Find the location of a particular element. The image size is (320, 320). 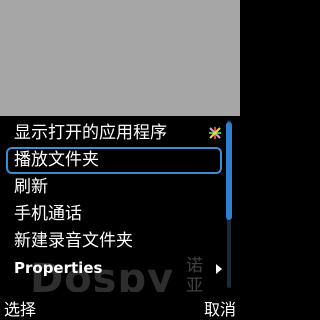

menu-item-label: 播放文件夹 is located at coordinates (56, 160).